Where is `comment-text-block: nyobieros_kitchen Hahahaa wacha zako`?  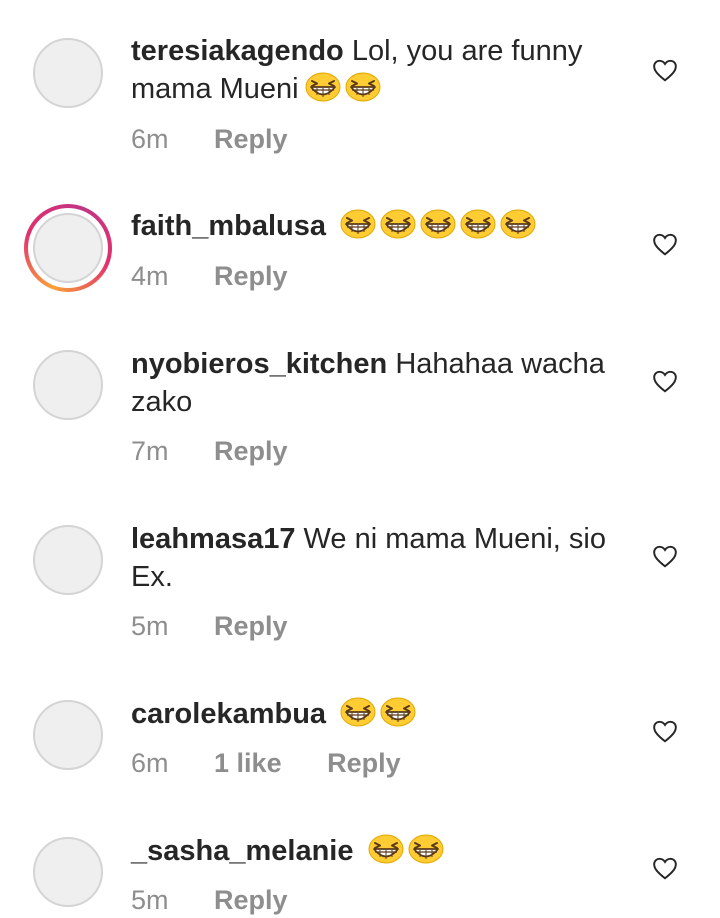 comment-text-block: nyobieros_kitchen Hahahaa wacha zako is located at coordinates (381, 383).